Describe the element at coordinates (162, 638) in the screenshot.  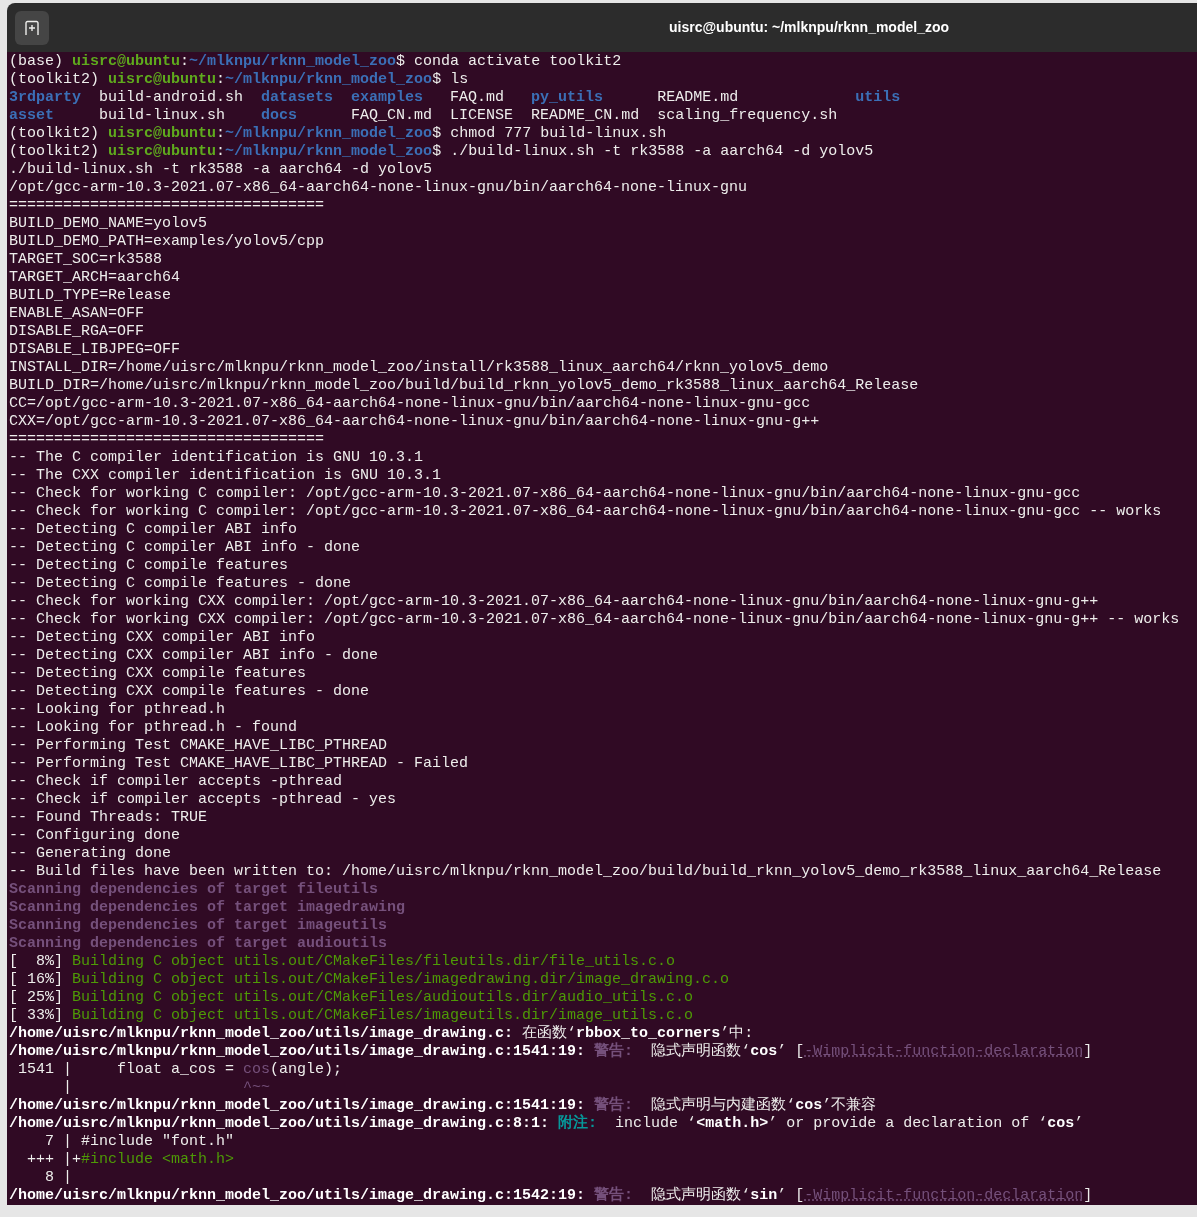
I see `terminal-line: -- Detecting CXX compiler ABI info` at that location.